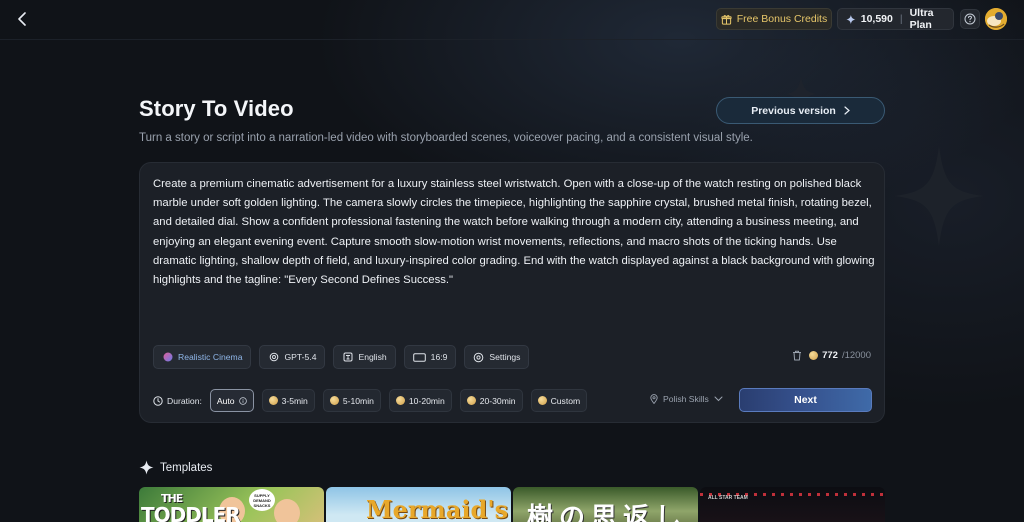 Image resolution: width=1024 pixels, height=522 pixels. What do you see at coordinates (191, 512) in the screenshot?
I see `template-title-main: TODDLER` at bounding box center [191, 512].